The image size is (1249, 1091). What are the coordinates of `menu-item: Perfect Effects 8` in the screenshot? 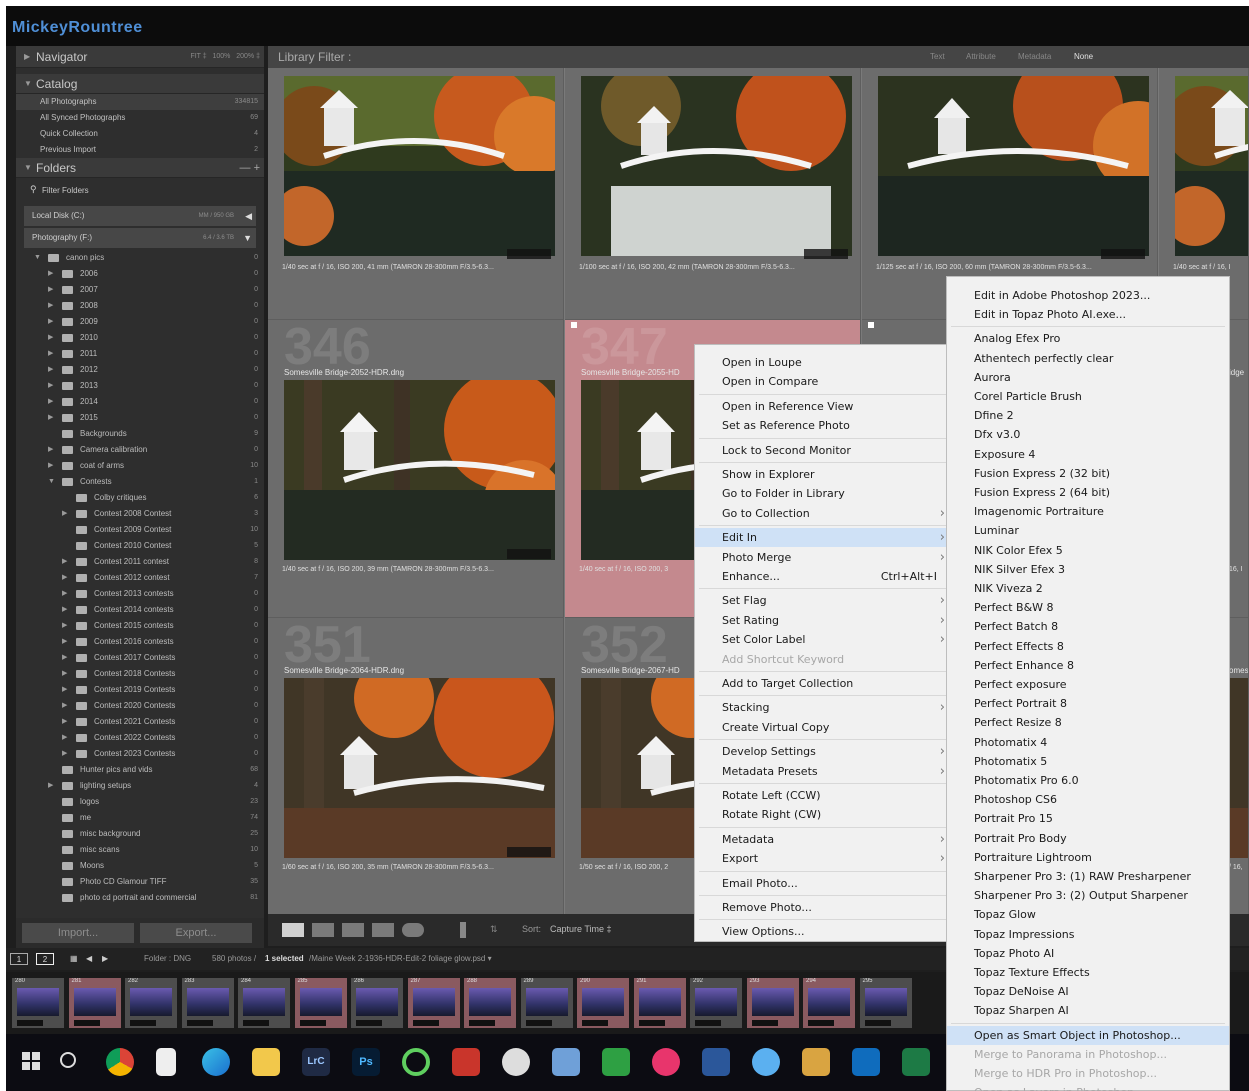 It's located at (1088, 646).